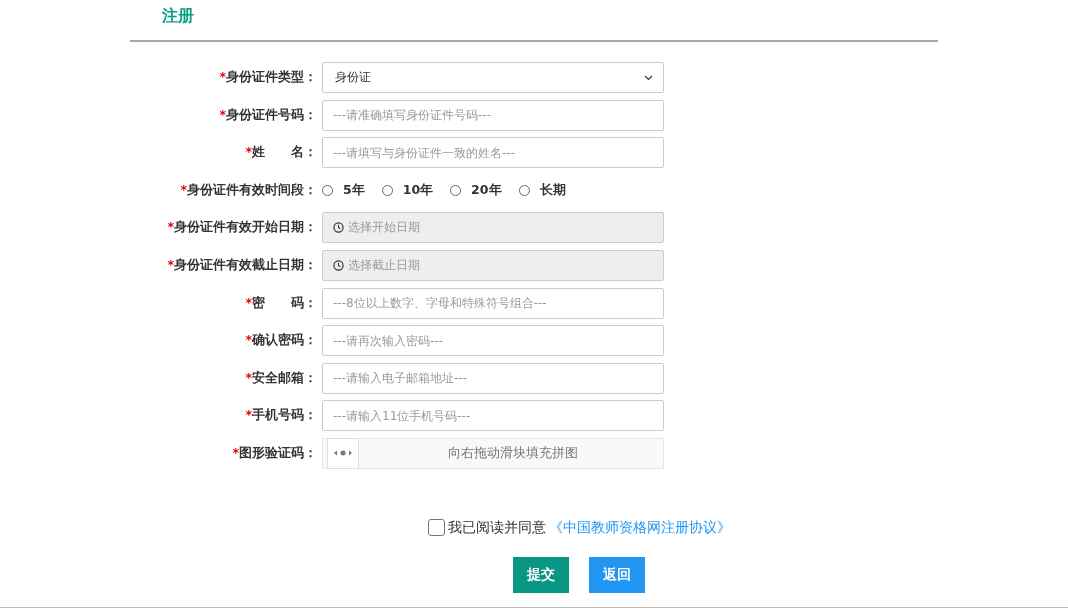 The height and width of the screenshot is (608, 1068). I want to click on field-label: *身份证件有效截止日期：, so click(242, 265).